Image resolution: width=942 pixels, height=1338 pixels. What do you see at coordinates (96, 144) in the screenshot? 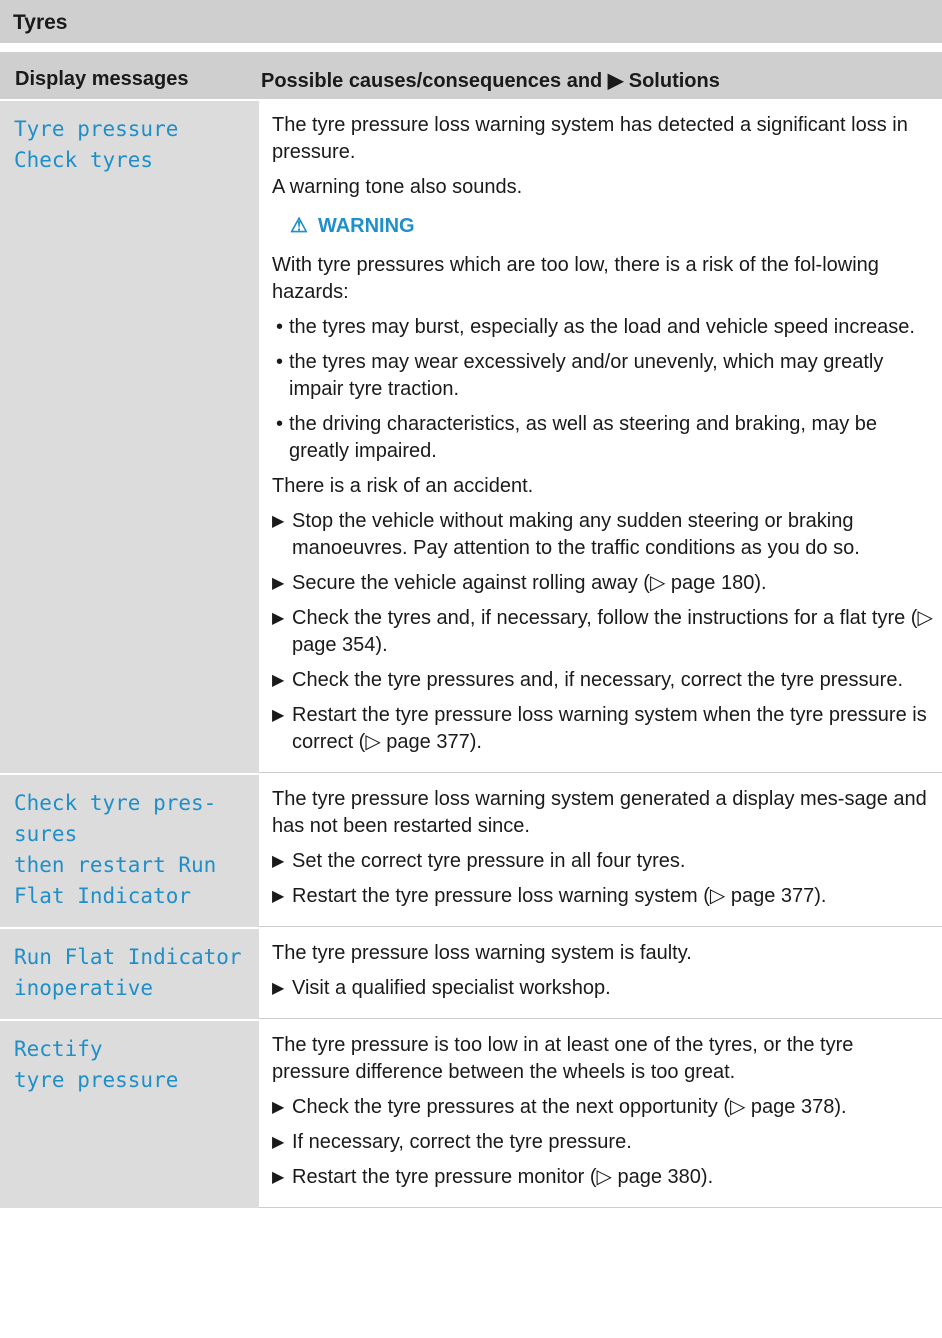
I see `display-message: Tyre pressure Check tyres` at bounding box center [96, 144].